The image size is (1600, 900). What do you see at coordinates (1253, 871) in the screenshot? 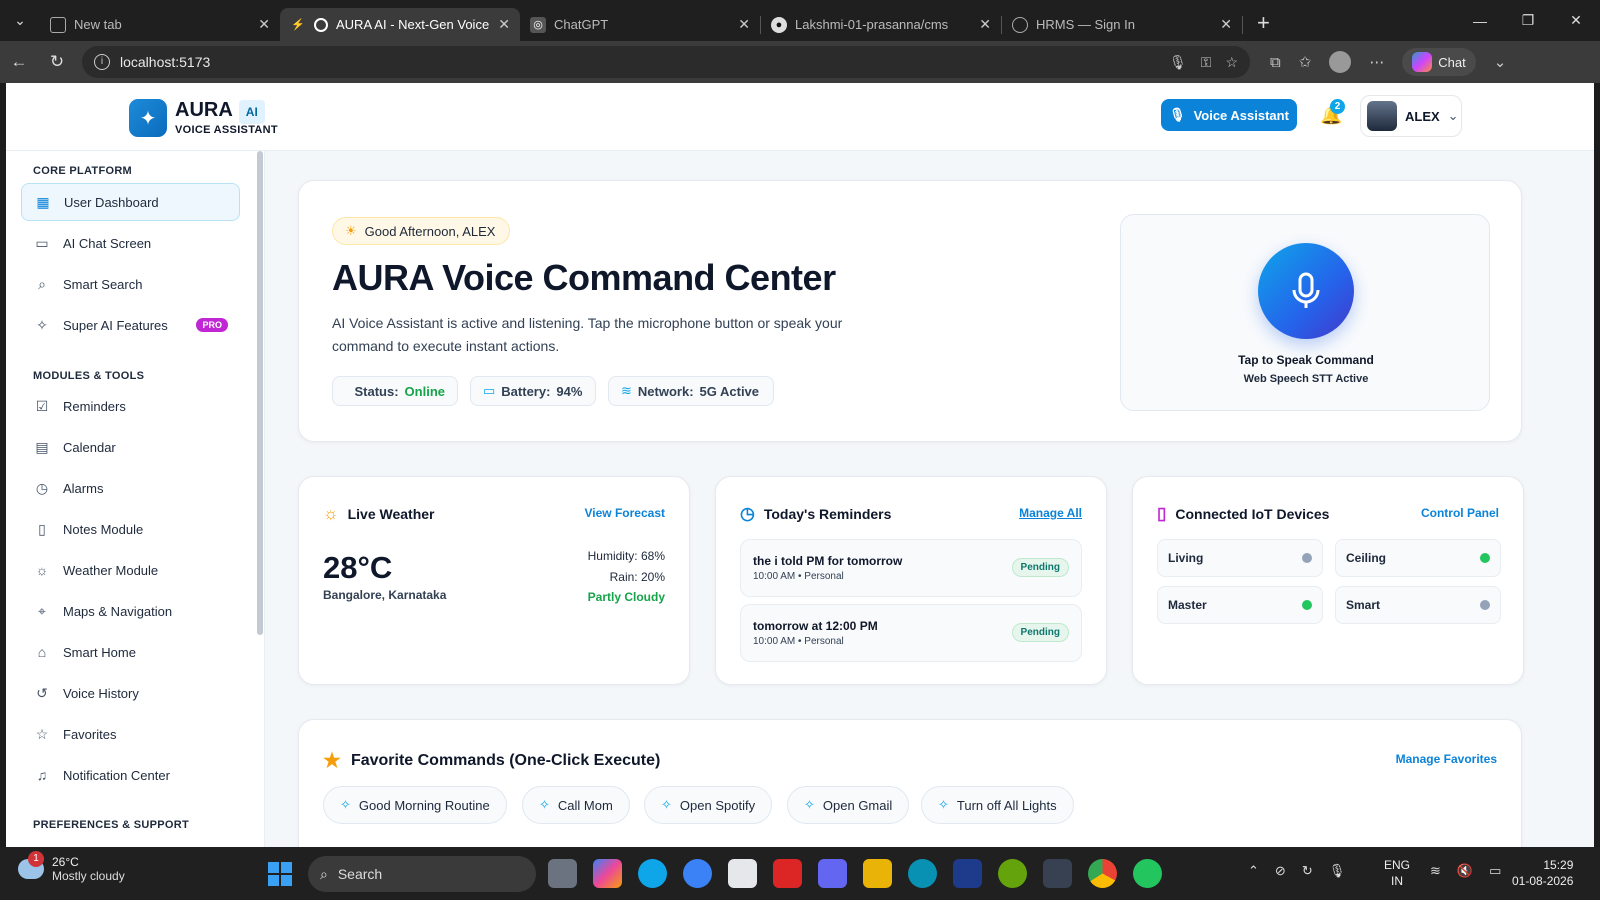
I see `chevron-up-icon: ⌃` at bounding box center [1253, 871].